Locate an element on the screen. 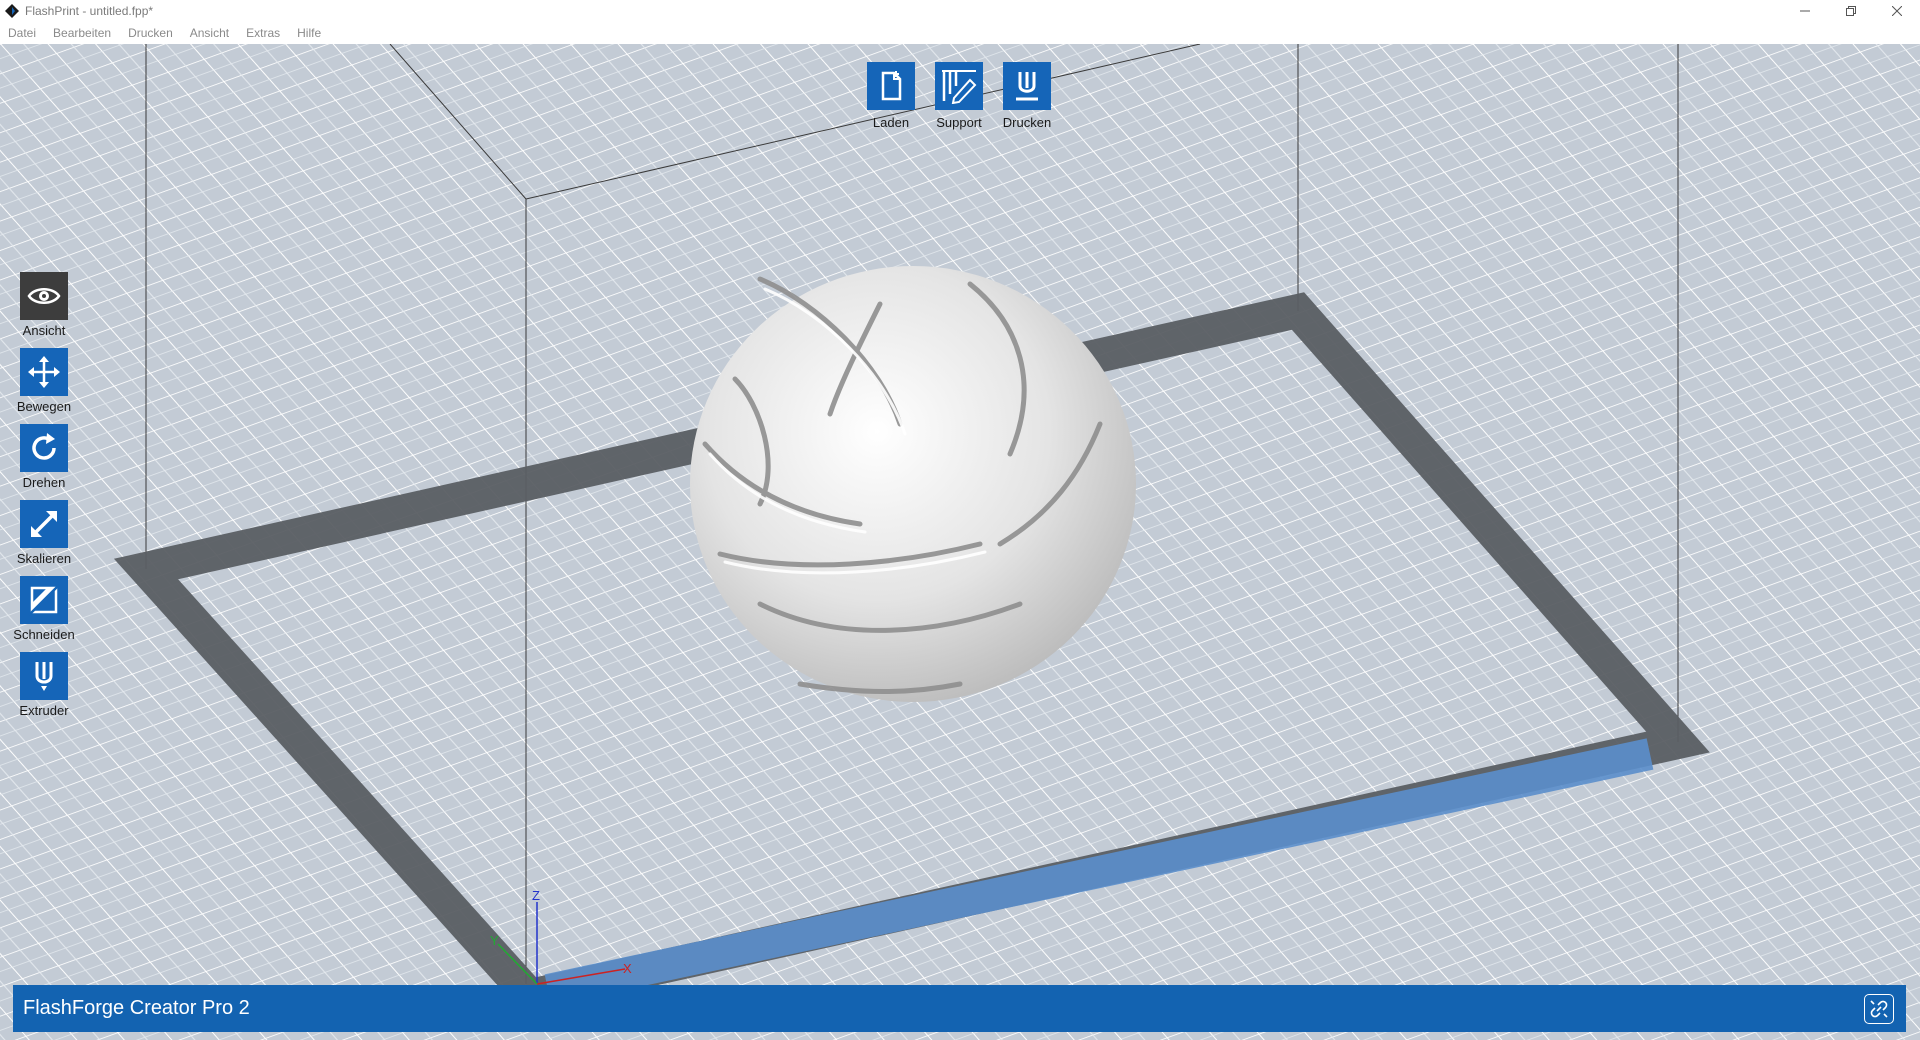 The width and height of the screenshot is (1920, 1040). print-button: Drucken is located at coordinates (1027, 96).